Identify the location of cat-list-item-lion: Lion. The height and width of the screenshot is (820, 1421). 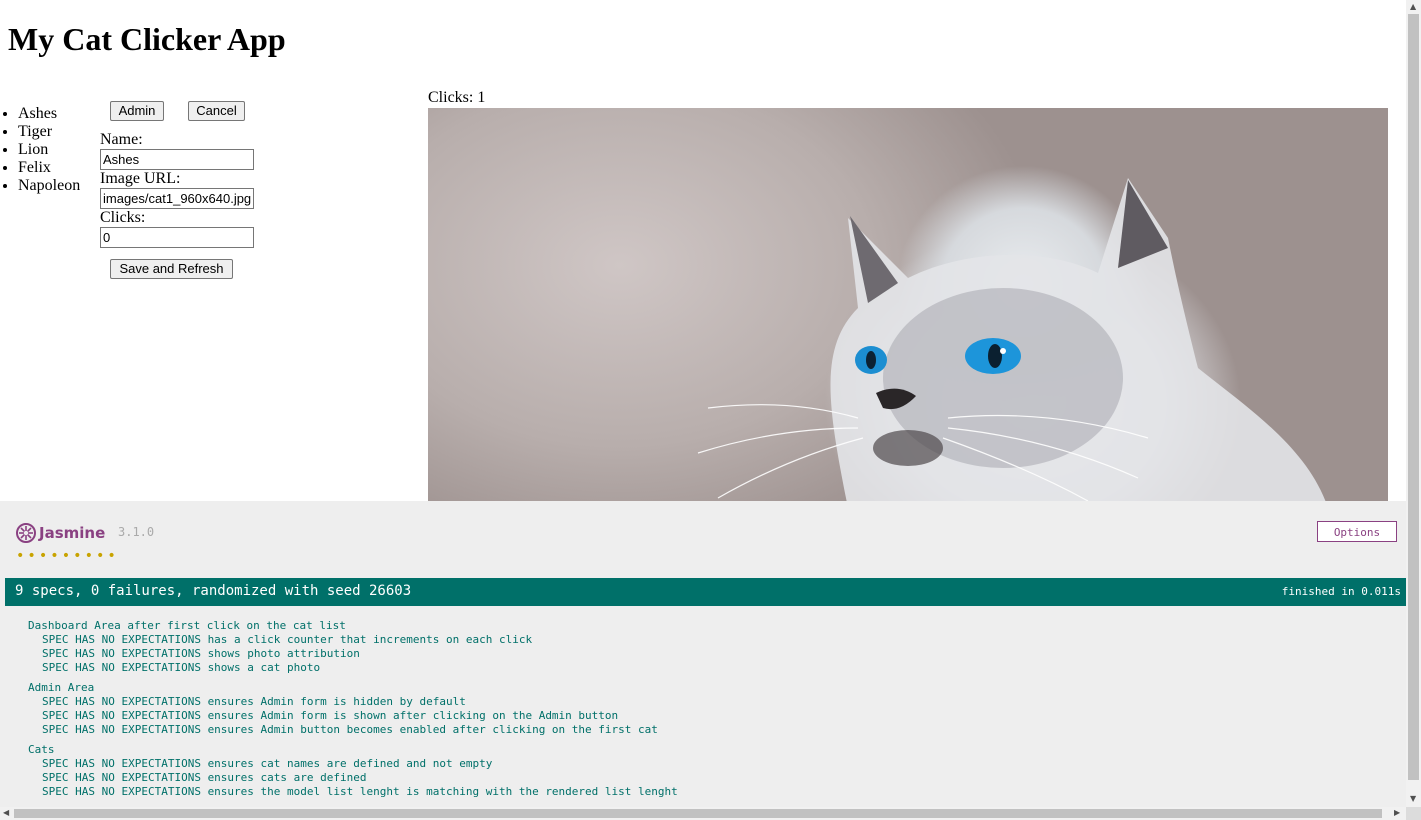
(49, 150).